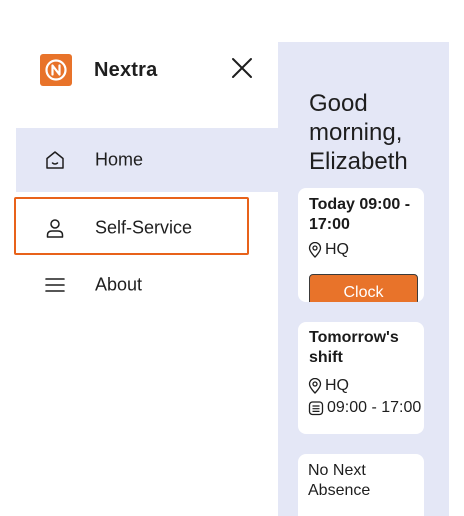 The width and height of the screenshot is (464, 516). Describe the element at coordinates (316, 408) in the screenshot. I see `calendar-icon` at that location.